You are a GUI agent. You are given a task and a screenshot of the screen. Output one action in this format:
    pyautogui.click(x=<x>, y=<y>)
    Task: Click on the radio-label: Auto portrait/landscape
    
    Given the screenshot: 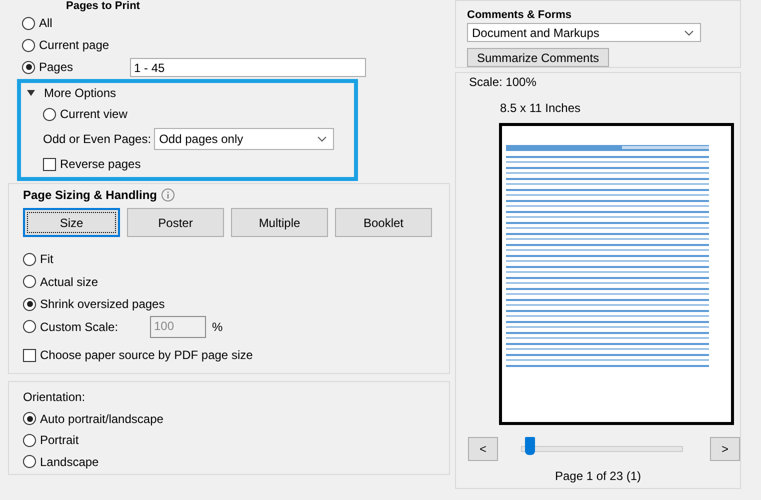 What is the action you would take?
    pyautogui.click(x=102, y=419)
    